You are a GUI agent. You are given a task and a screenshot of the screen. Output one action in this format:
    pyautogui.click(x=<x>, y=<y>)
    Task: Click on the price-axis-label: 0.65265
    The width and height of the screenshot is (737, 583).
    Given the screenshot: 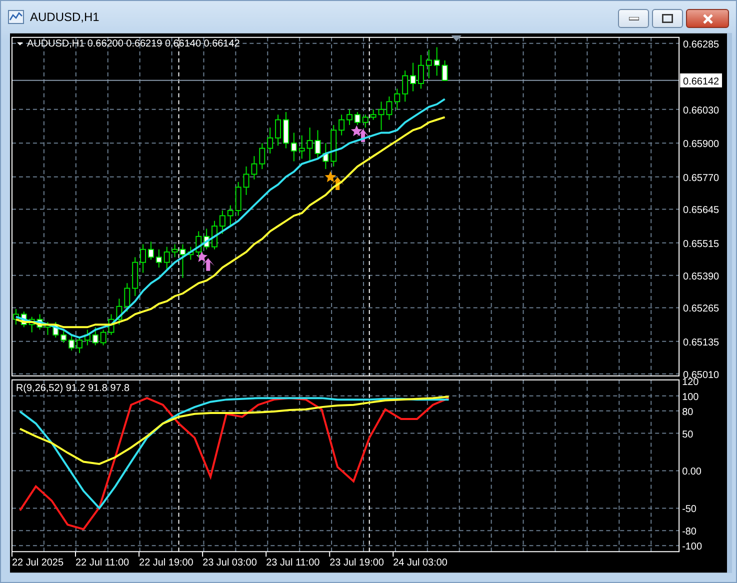 What is the action you would take?
    pyautogui.click(x=701, y=309)
    